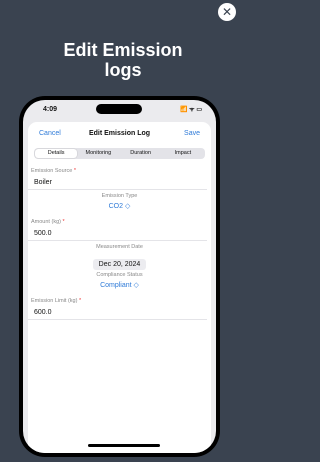 The height and width of the screenshot is (462, 320). I want to click on compliance-status-picker: Compliant ◇, so click(119, 285).